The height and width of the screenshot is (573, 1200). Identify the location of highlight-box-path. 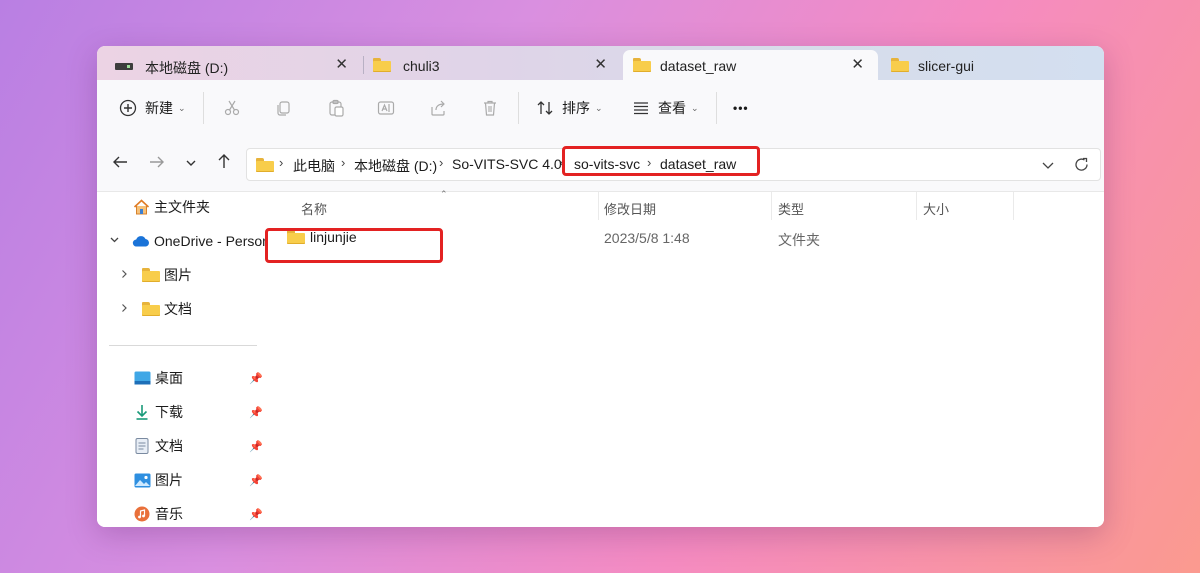
(661, 161).